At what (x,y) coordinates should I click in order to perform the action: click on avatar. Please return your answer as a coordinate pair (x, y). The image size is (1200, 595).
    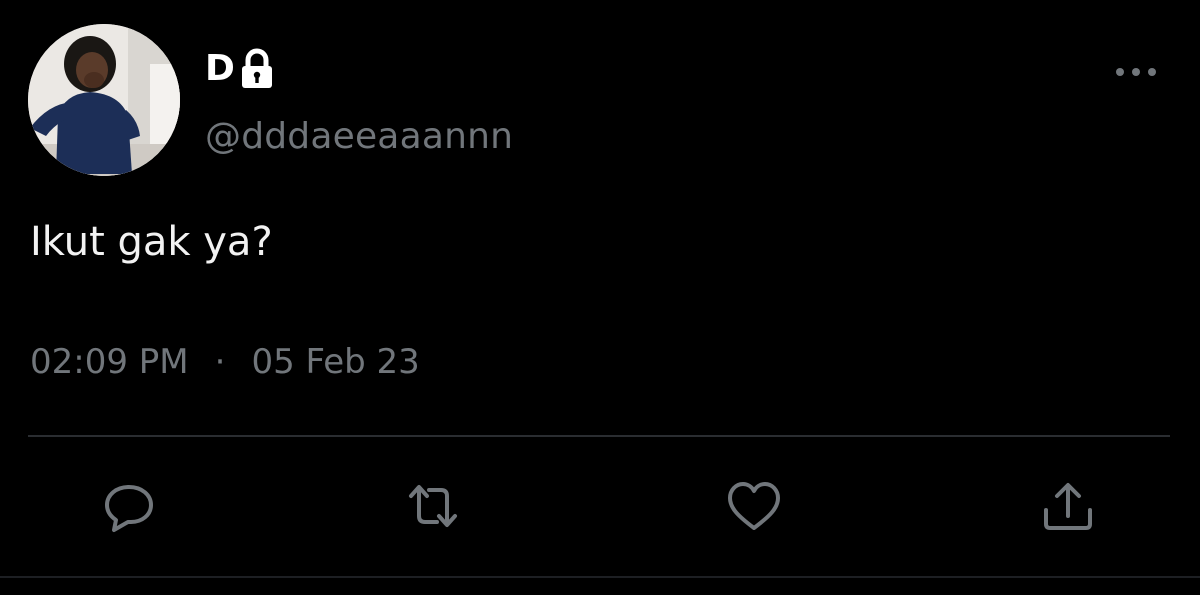
    Looking at the image, I should click on (104, 100).